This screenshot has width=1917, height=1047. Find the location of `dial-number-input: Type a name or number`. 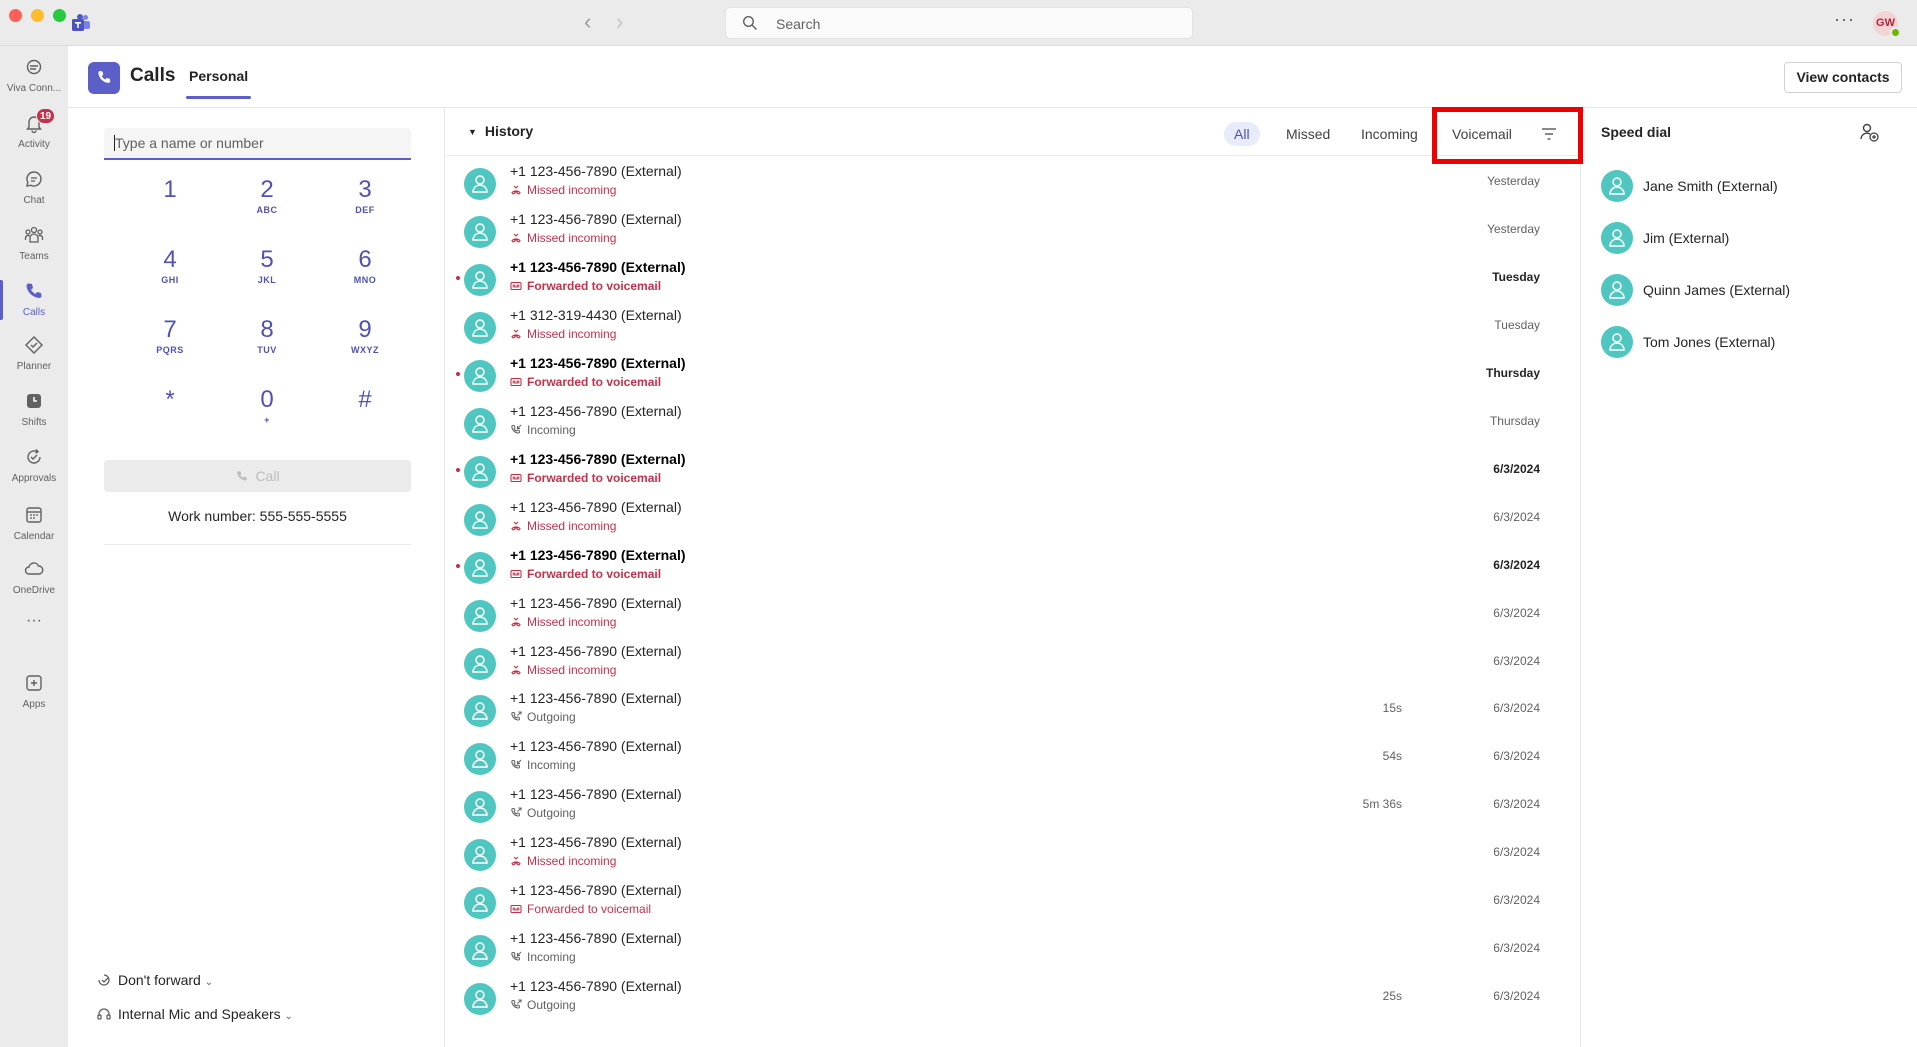

dial-number-input: Type a name or number is located at coordinates (257, 144).